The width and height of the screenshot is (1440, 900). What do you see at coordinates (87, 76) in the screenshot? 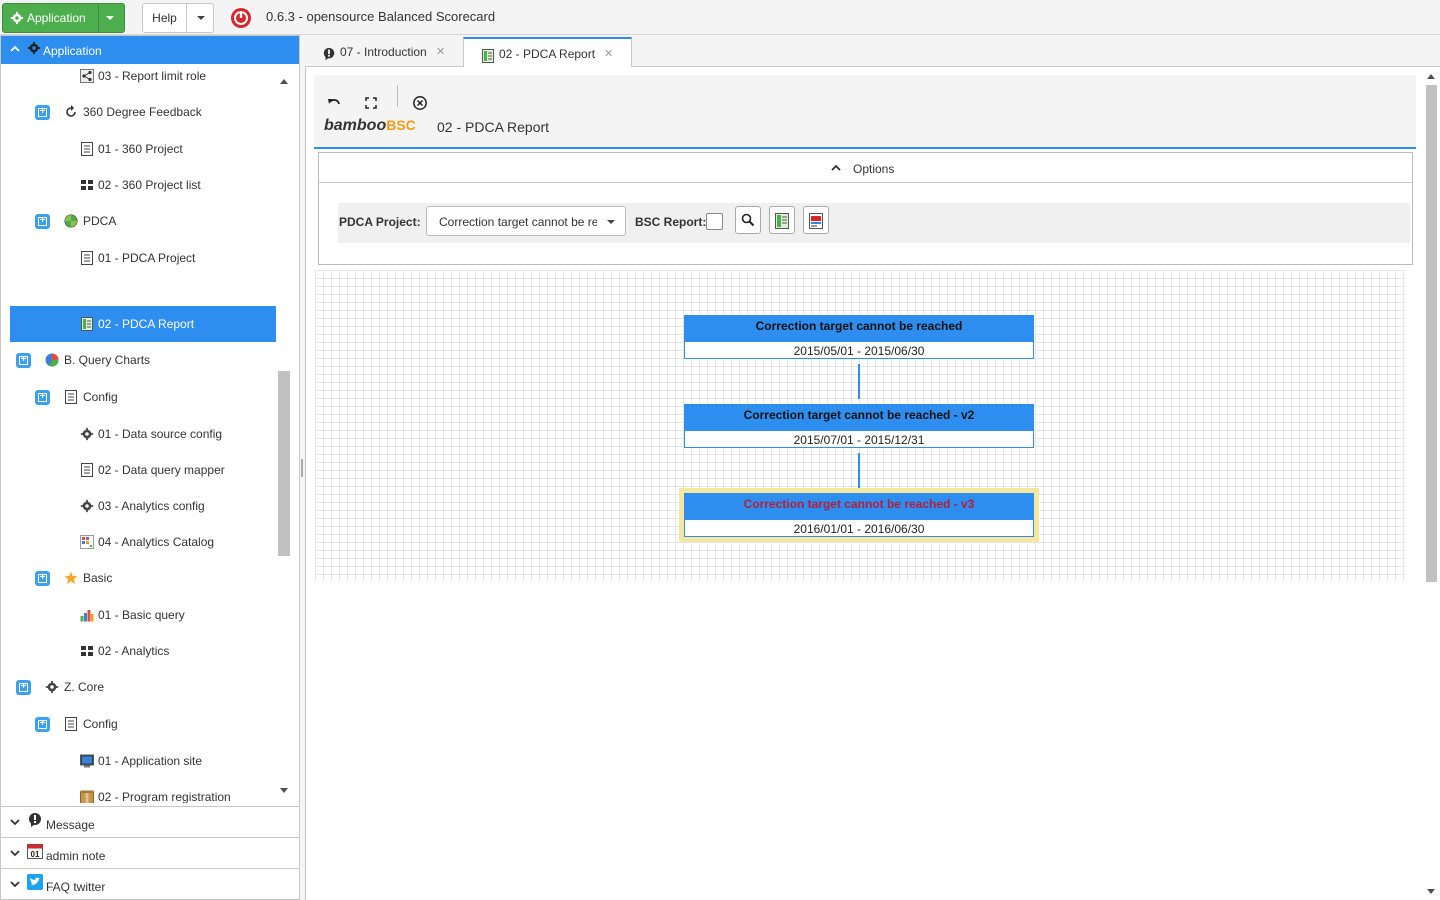
I see `share-icon` at bounding box center [87, 76].